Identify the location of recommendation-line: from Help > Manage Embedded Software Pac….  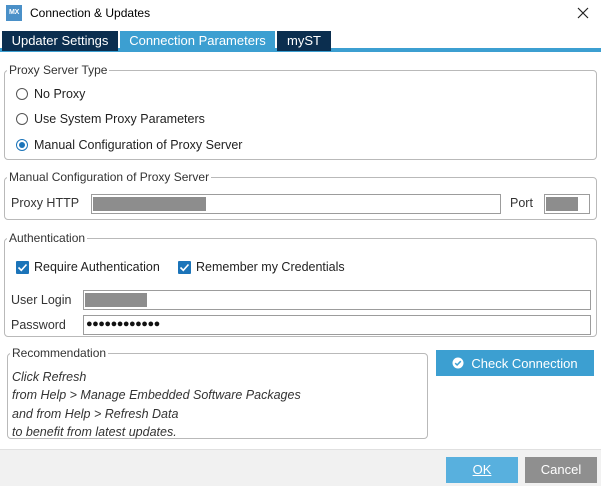
(156, 395).